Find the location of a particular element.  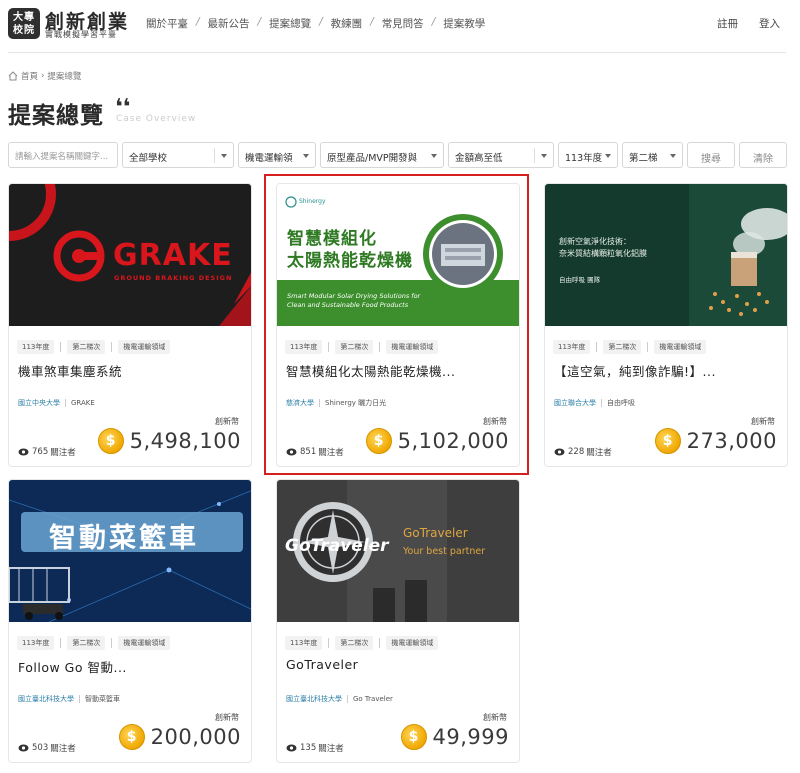

card-meta: 國立臺北科技大學 智動菜籃車 is located at coordinates (69, 699).